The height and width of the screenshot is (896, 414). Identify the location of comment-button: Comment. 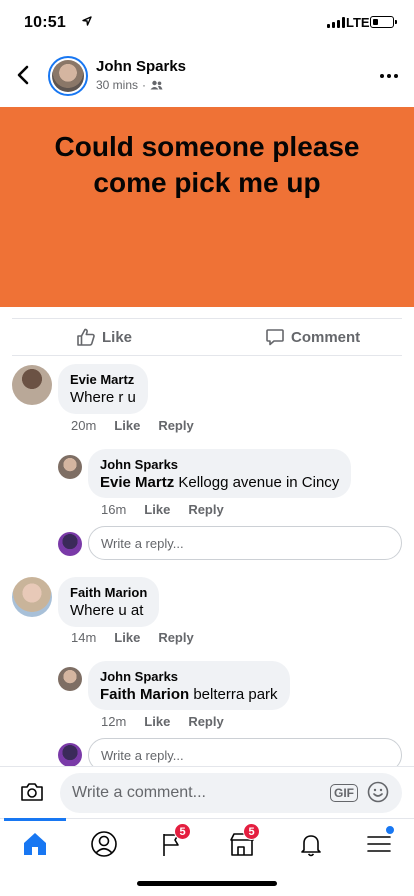
(312, 337).